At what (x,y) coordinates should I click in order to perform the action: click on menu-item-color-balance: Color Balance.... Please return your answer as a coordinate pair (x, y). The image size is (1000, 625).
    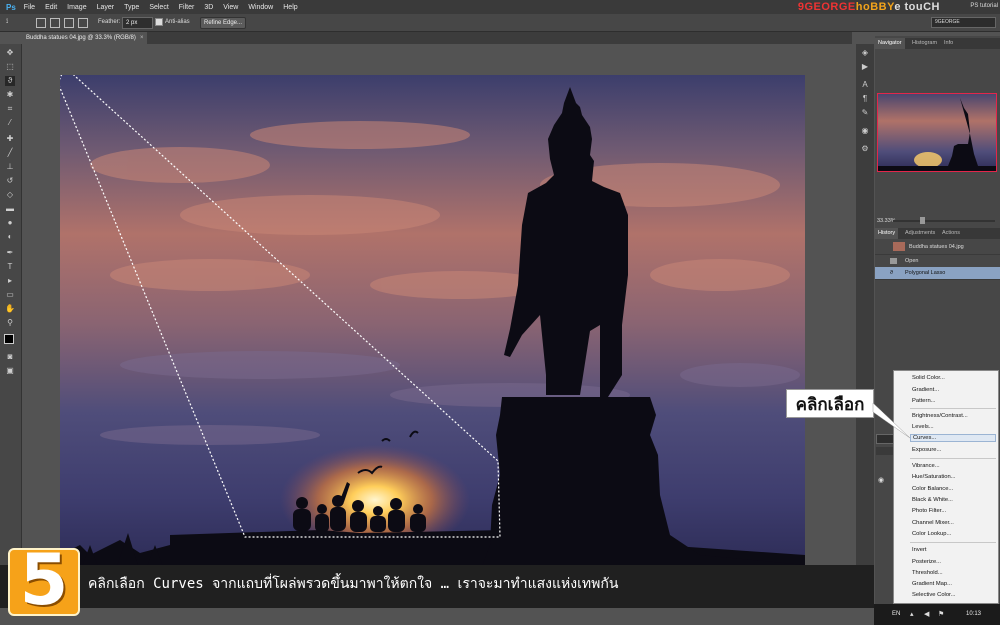
    Looking at the image, I should click on (932, 489).